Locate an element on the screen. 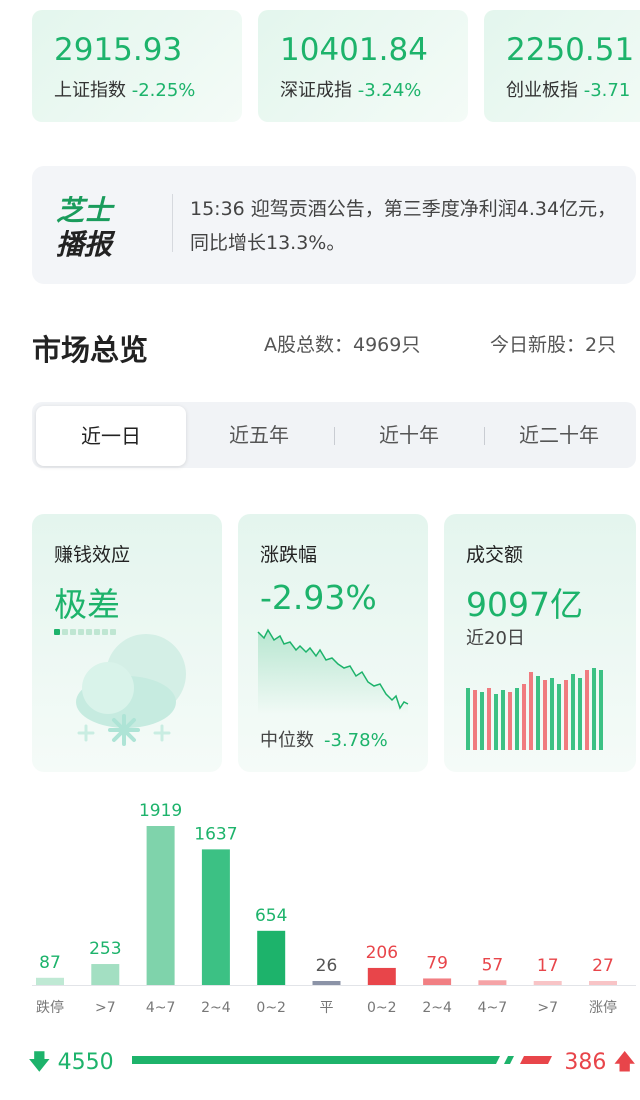 The height and width of the screenshot is (1100, 640). index-card-cyb: 2250.51 创业板指 -3.71 is located at coordinates (562, 66).